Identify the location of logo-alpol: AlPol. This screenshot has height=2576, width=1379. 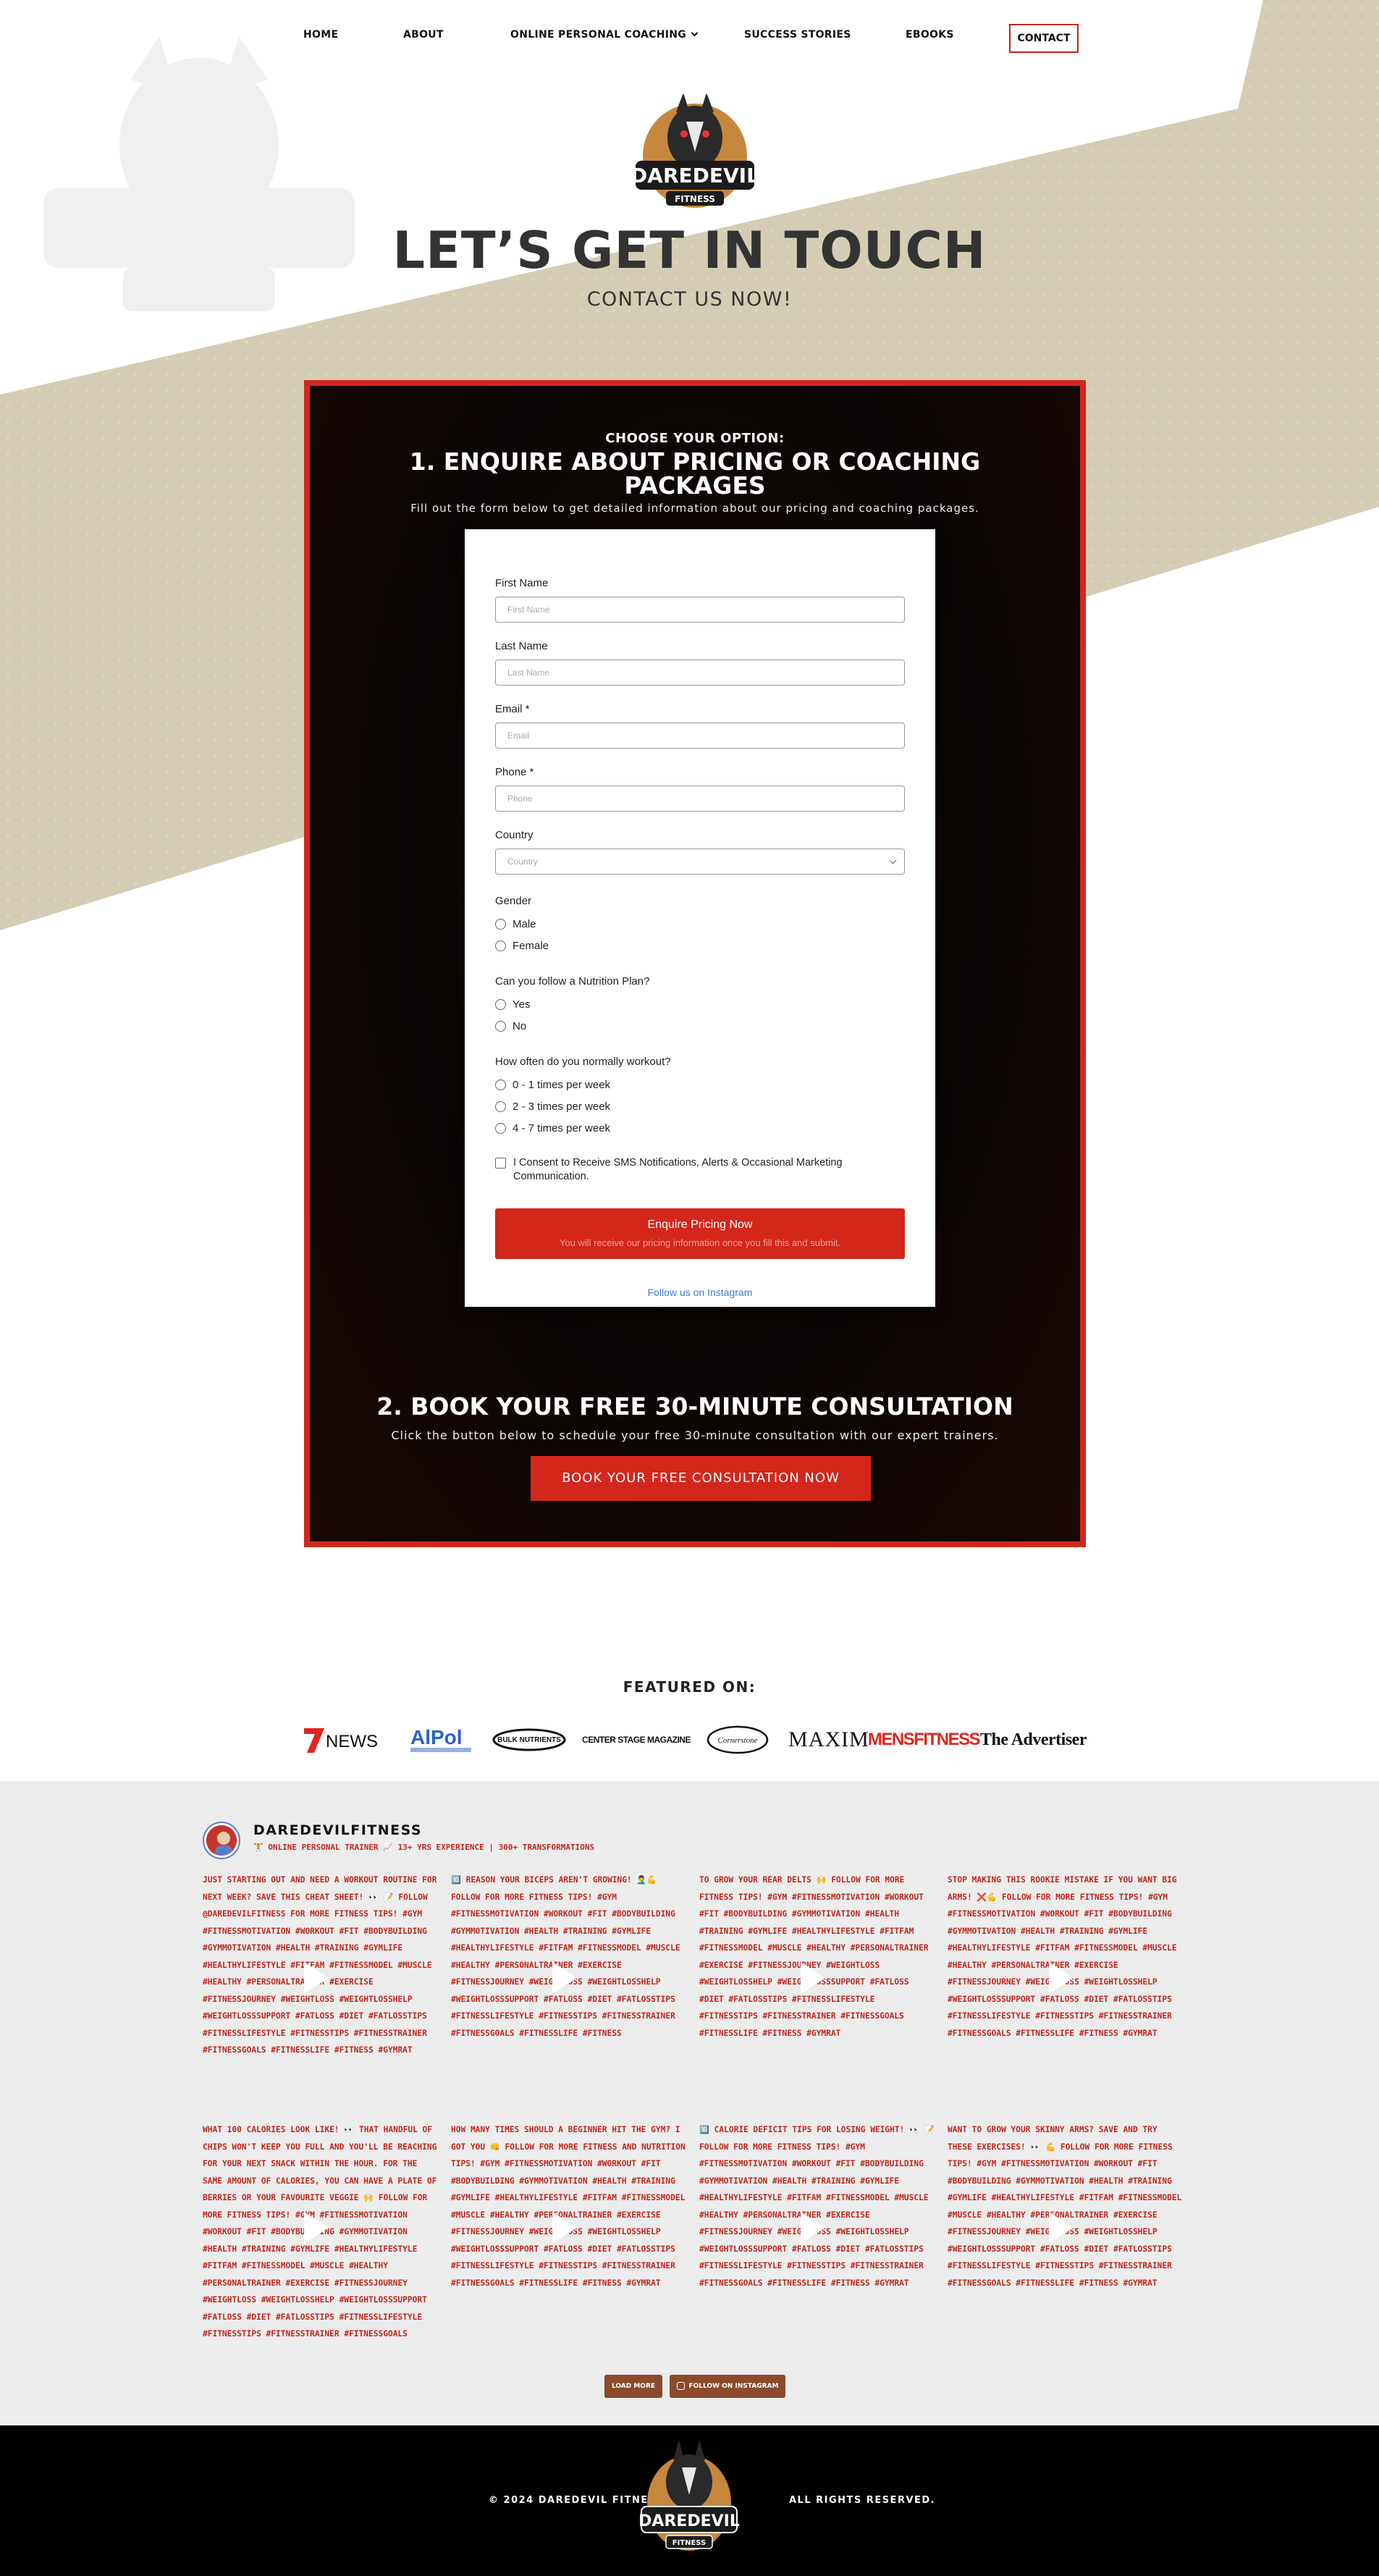
(442, 1740).